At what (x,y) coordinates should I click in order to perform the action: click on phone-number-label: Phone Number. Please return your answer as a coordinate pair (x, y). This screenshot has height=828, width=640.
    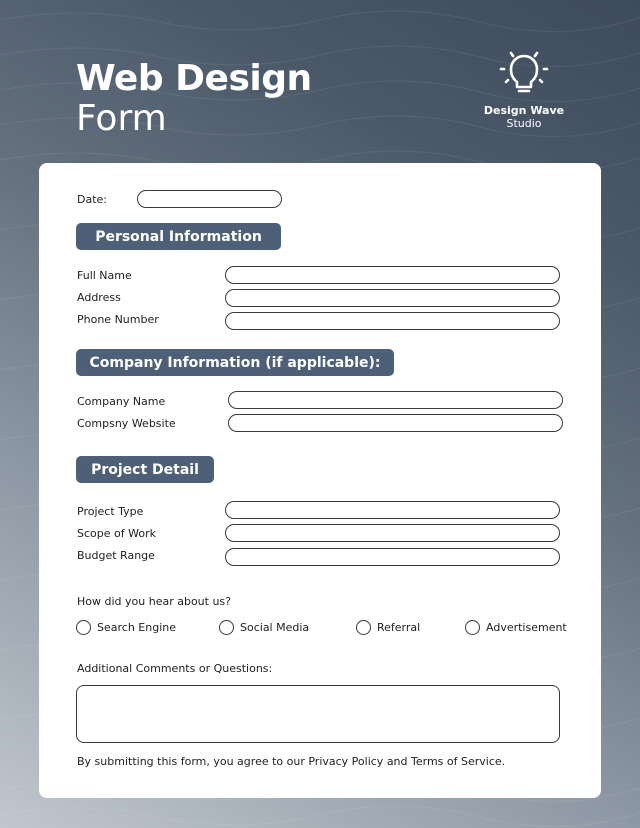
    Looking at the image, I should click on (118, 319).